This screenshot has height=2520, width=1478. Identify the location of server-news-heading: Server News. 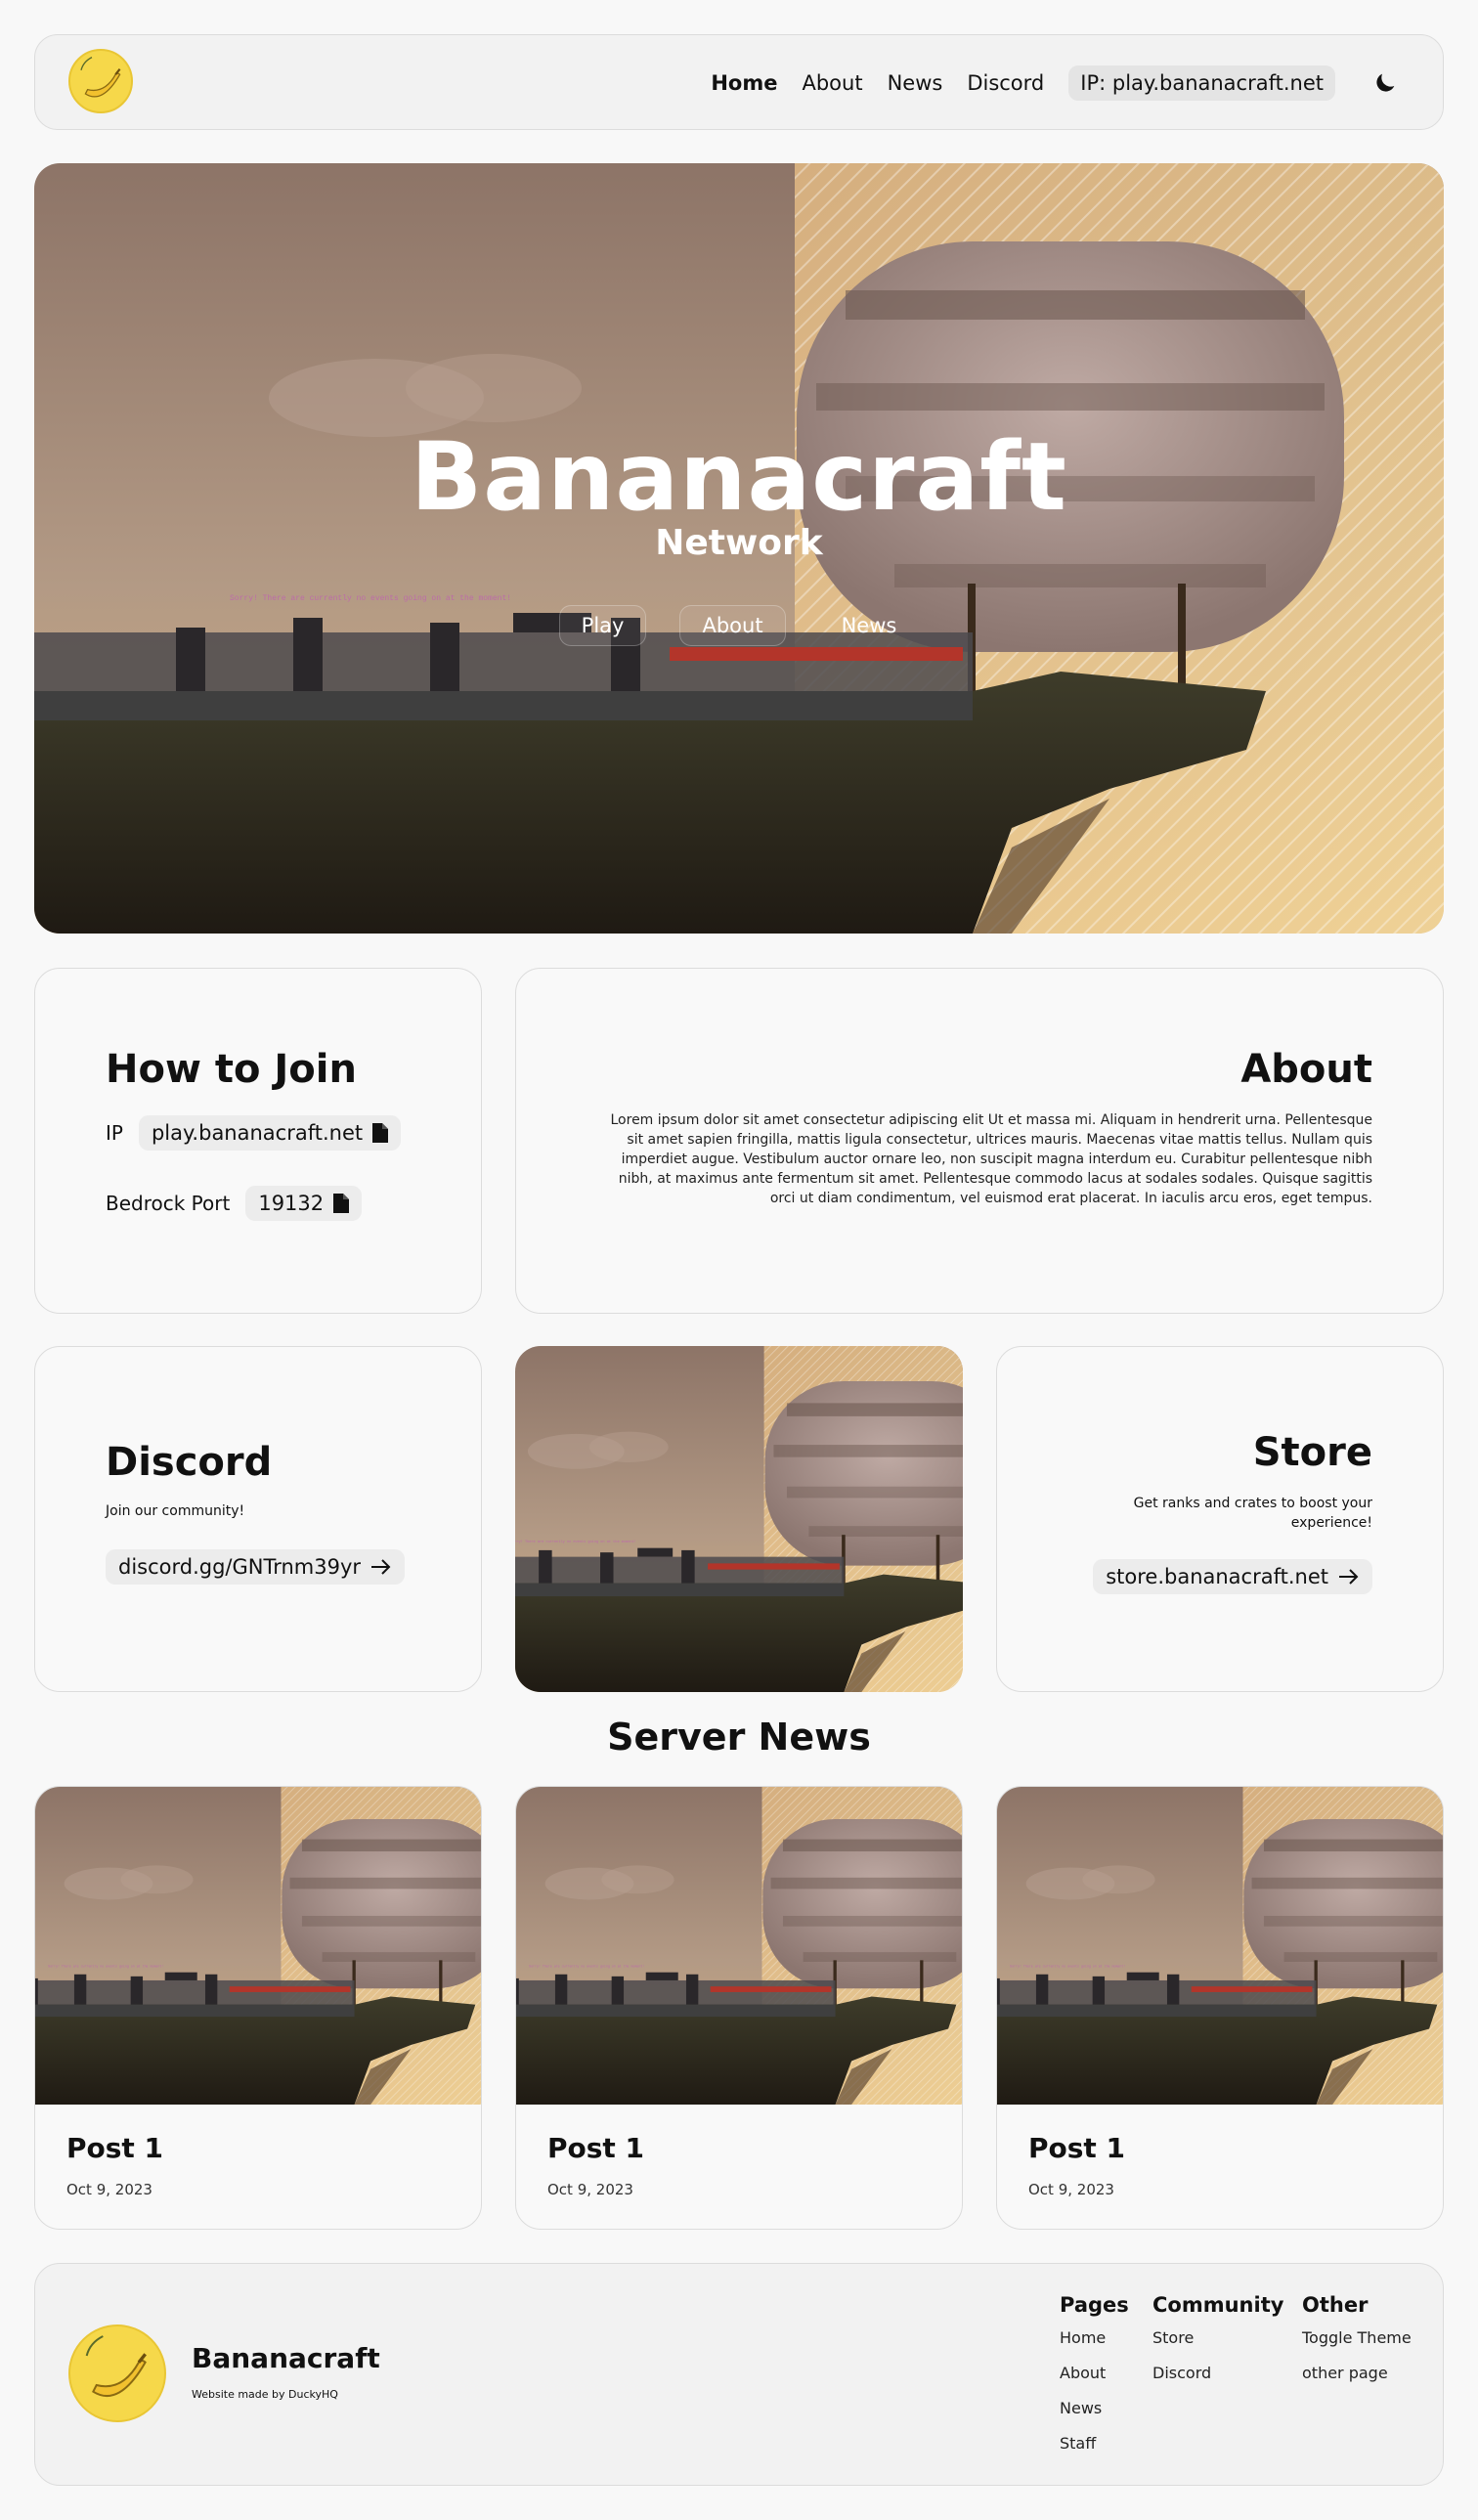
(739, 1737).